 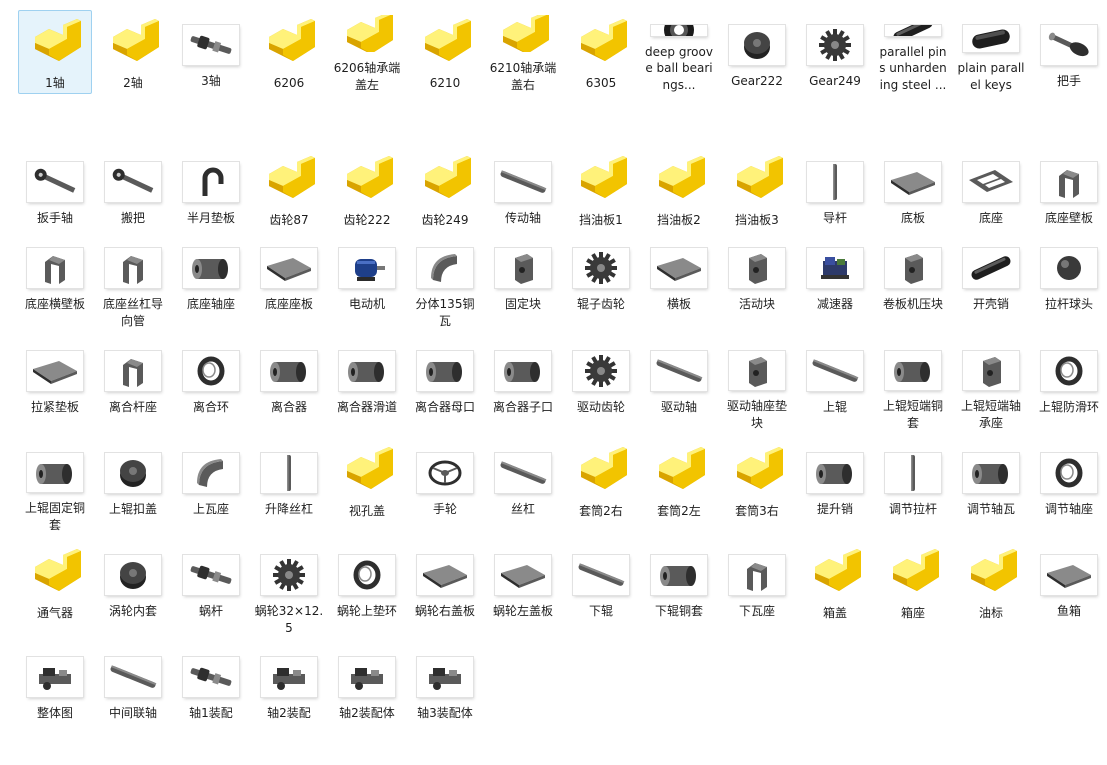 I want to click on file-item-label: 蜗杆, so click(x=210, y=611).